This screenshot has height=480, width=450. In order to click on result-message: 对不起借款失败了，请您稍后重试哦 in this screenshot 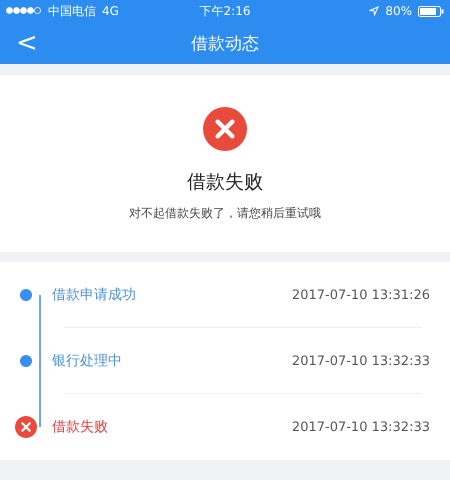, I will do `click(225, 213)`.